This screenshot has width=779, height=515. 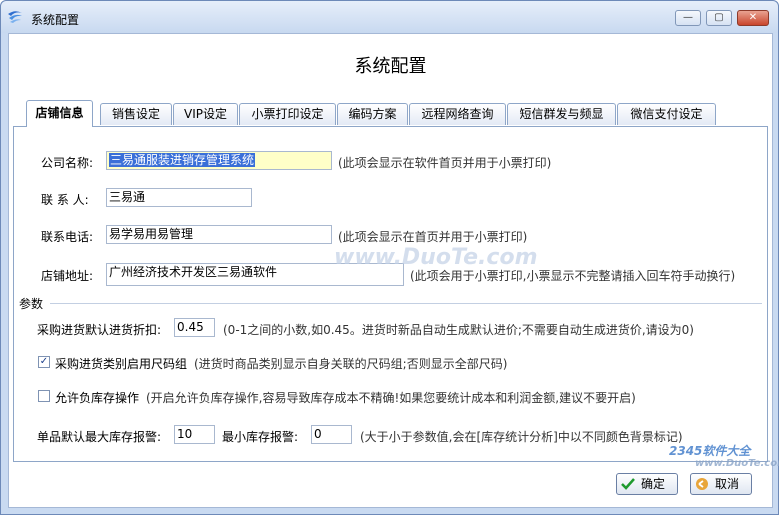 What do you see at coordinates (67, 237) in the screenshot?
I see `phone-label: 联系电话:` at bounding box center [67, 237].